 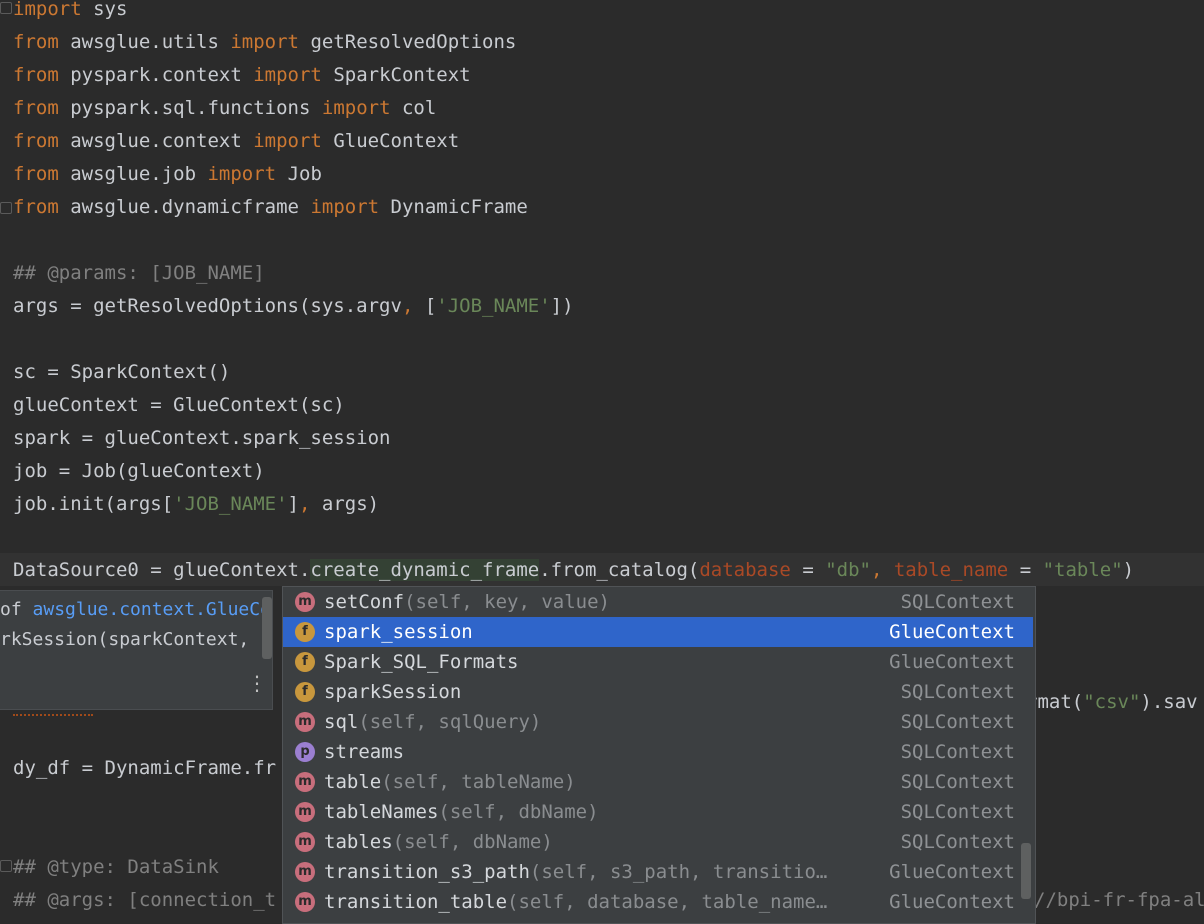 I want to click on completion-name-text: sparkSession, so click(x=393, y=692).